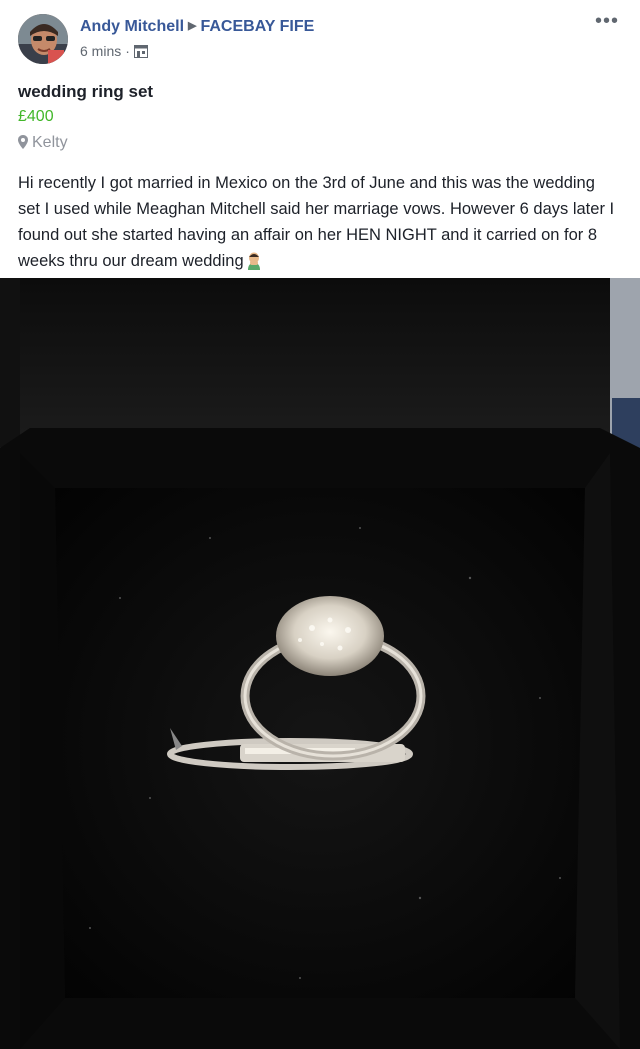 Image resolution: width=640 pixels, height=1049 pixels. What do you see at coordinates (132, 26) in the screenshot?
I see `author-name-link: Andy Mitchell` at bounding box center [132, 26].